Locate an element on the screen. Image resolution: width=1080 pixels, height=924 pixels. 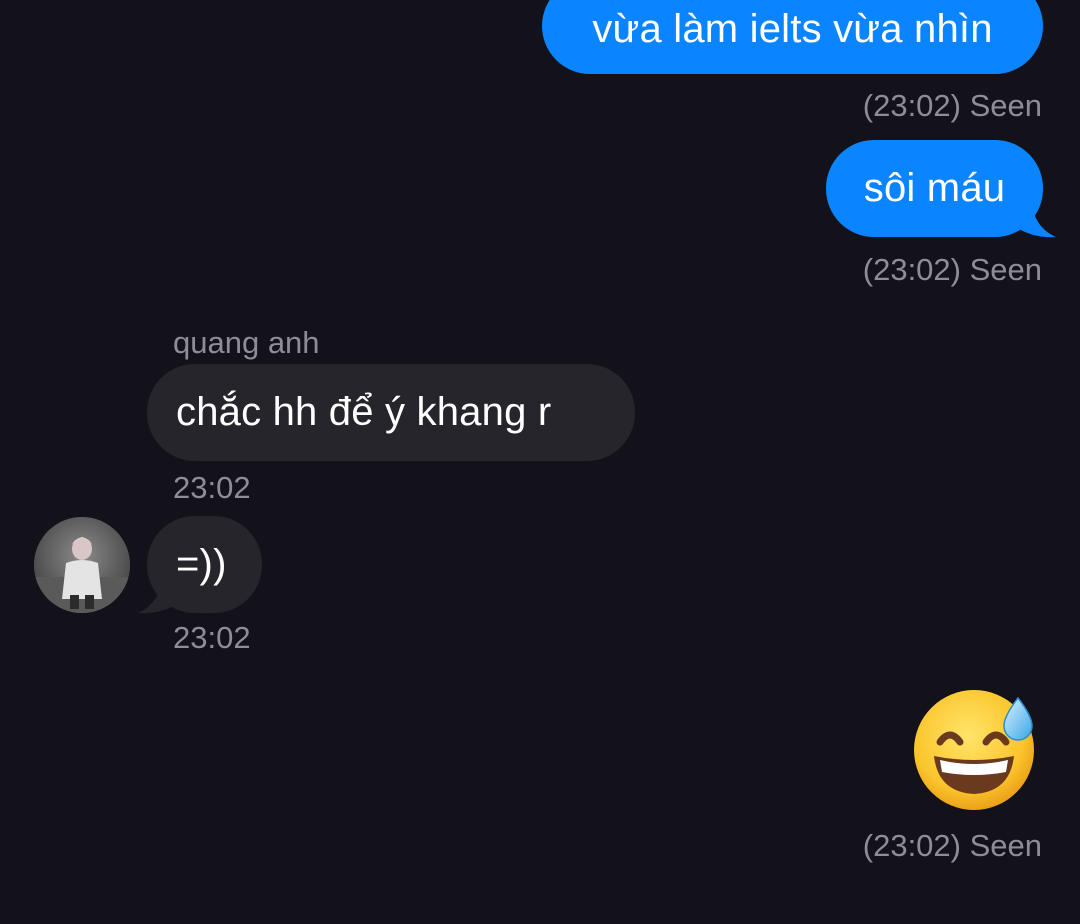
incoming-message-bubble: chắc hh để ý khang r is located at coordinates (391, 412).